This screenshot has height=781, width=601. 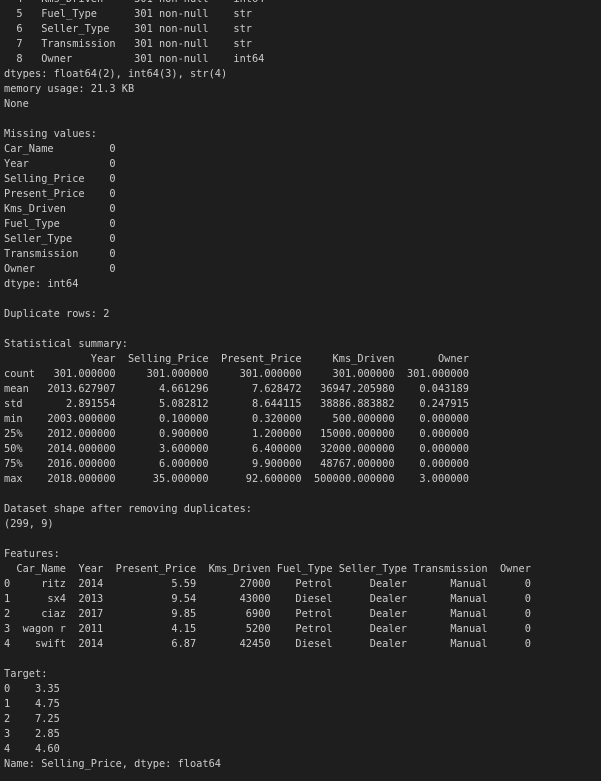 I want to click on console-line: 2 7.25, so click(x=32, y=719).